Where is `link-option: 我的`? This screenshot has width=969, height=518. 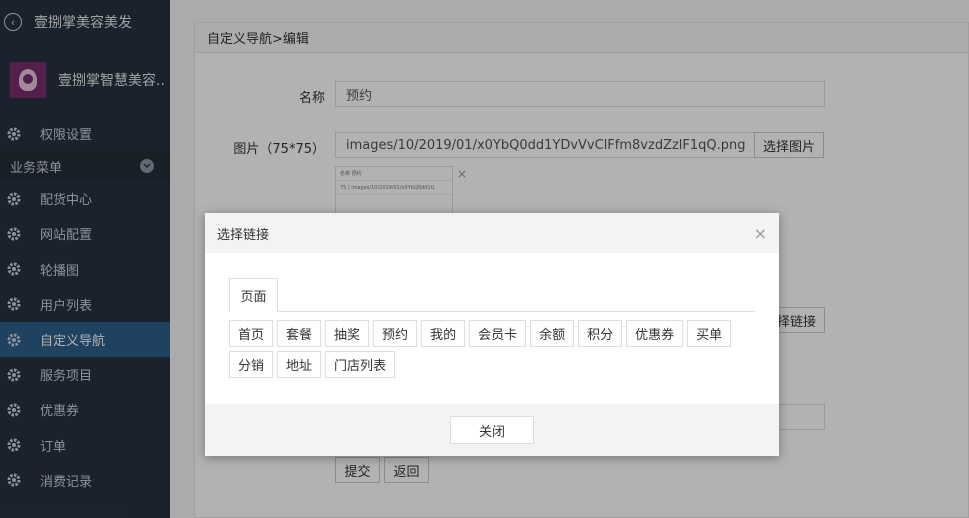
link-option: 我的 is located at coordinates (443, 333).